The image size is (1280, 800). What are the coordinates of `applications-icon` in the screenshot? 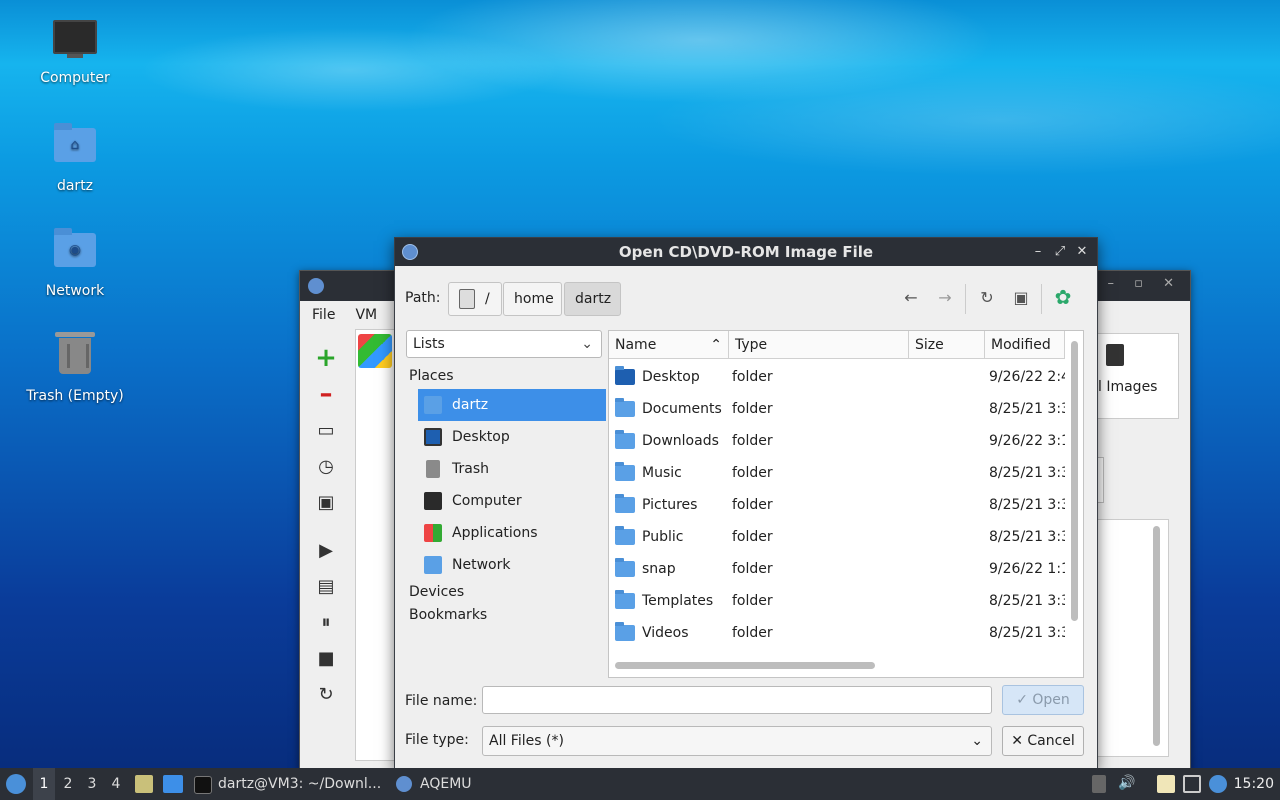 It's located at (433, 533).